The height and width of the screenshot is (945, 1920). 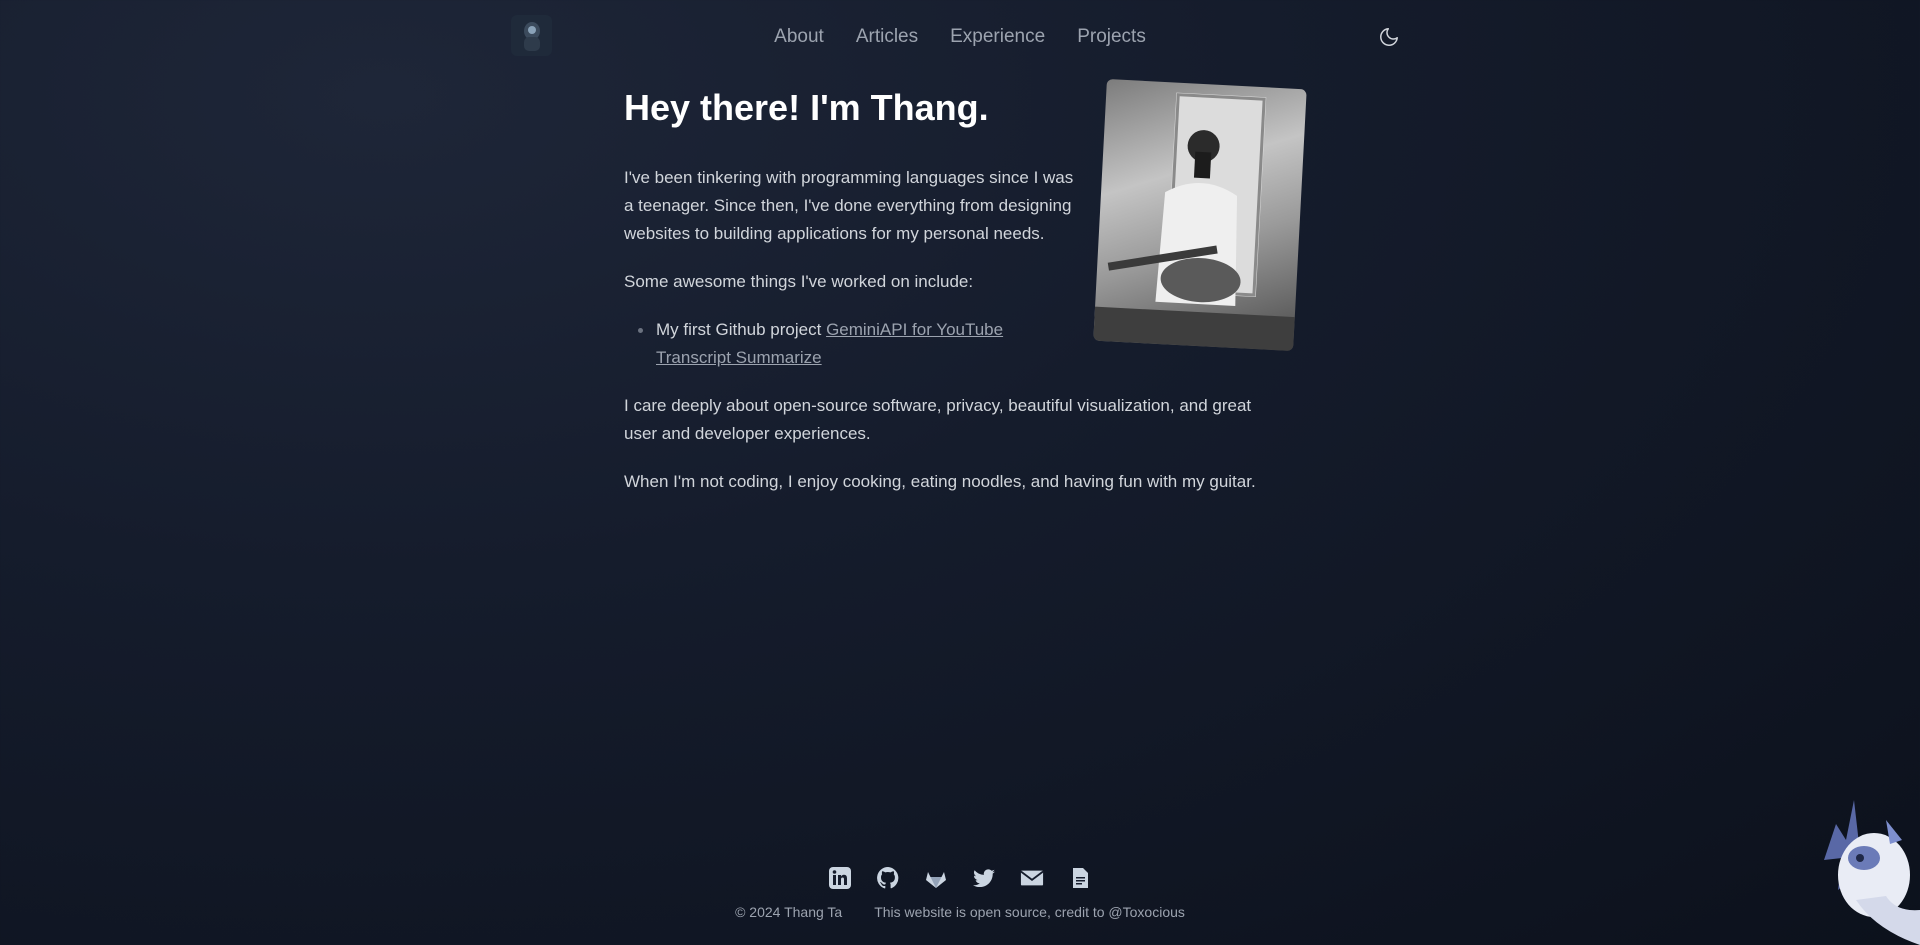 What do you see at coordinates (887, 37) in the screenshot?
I see `nav-articles: Articles` at bounding box center [887, 37].